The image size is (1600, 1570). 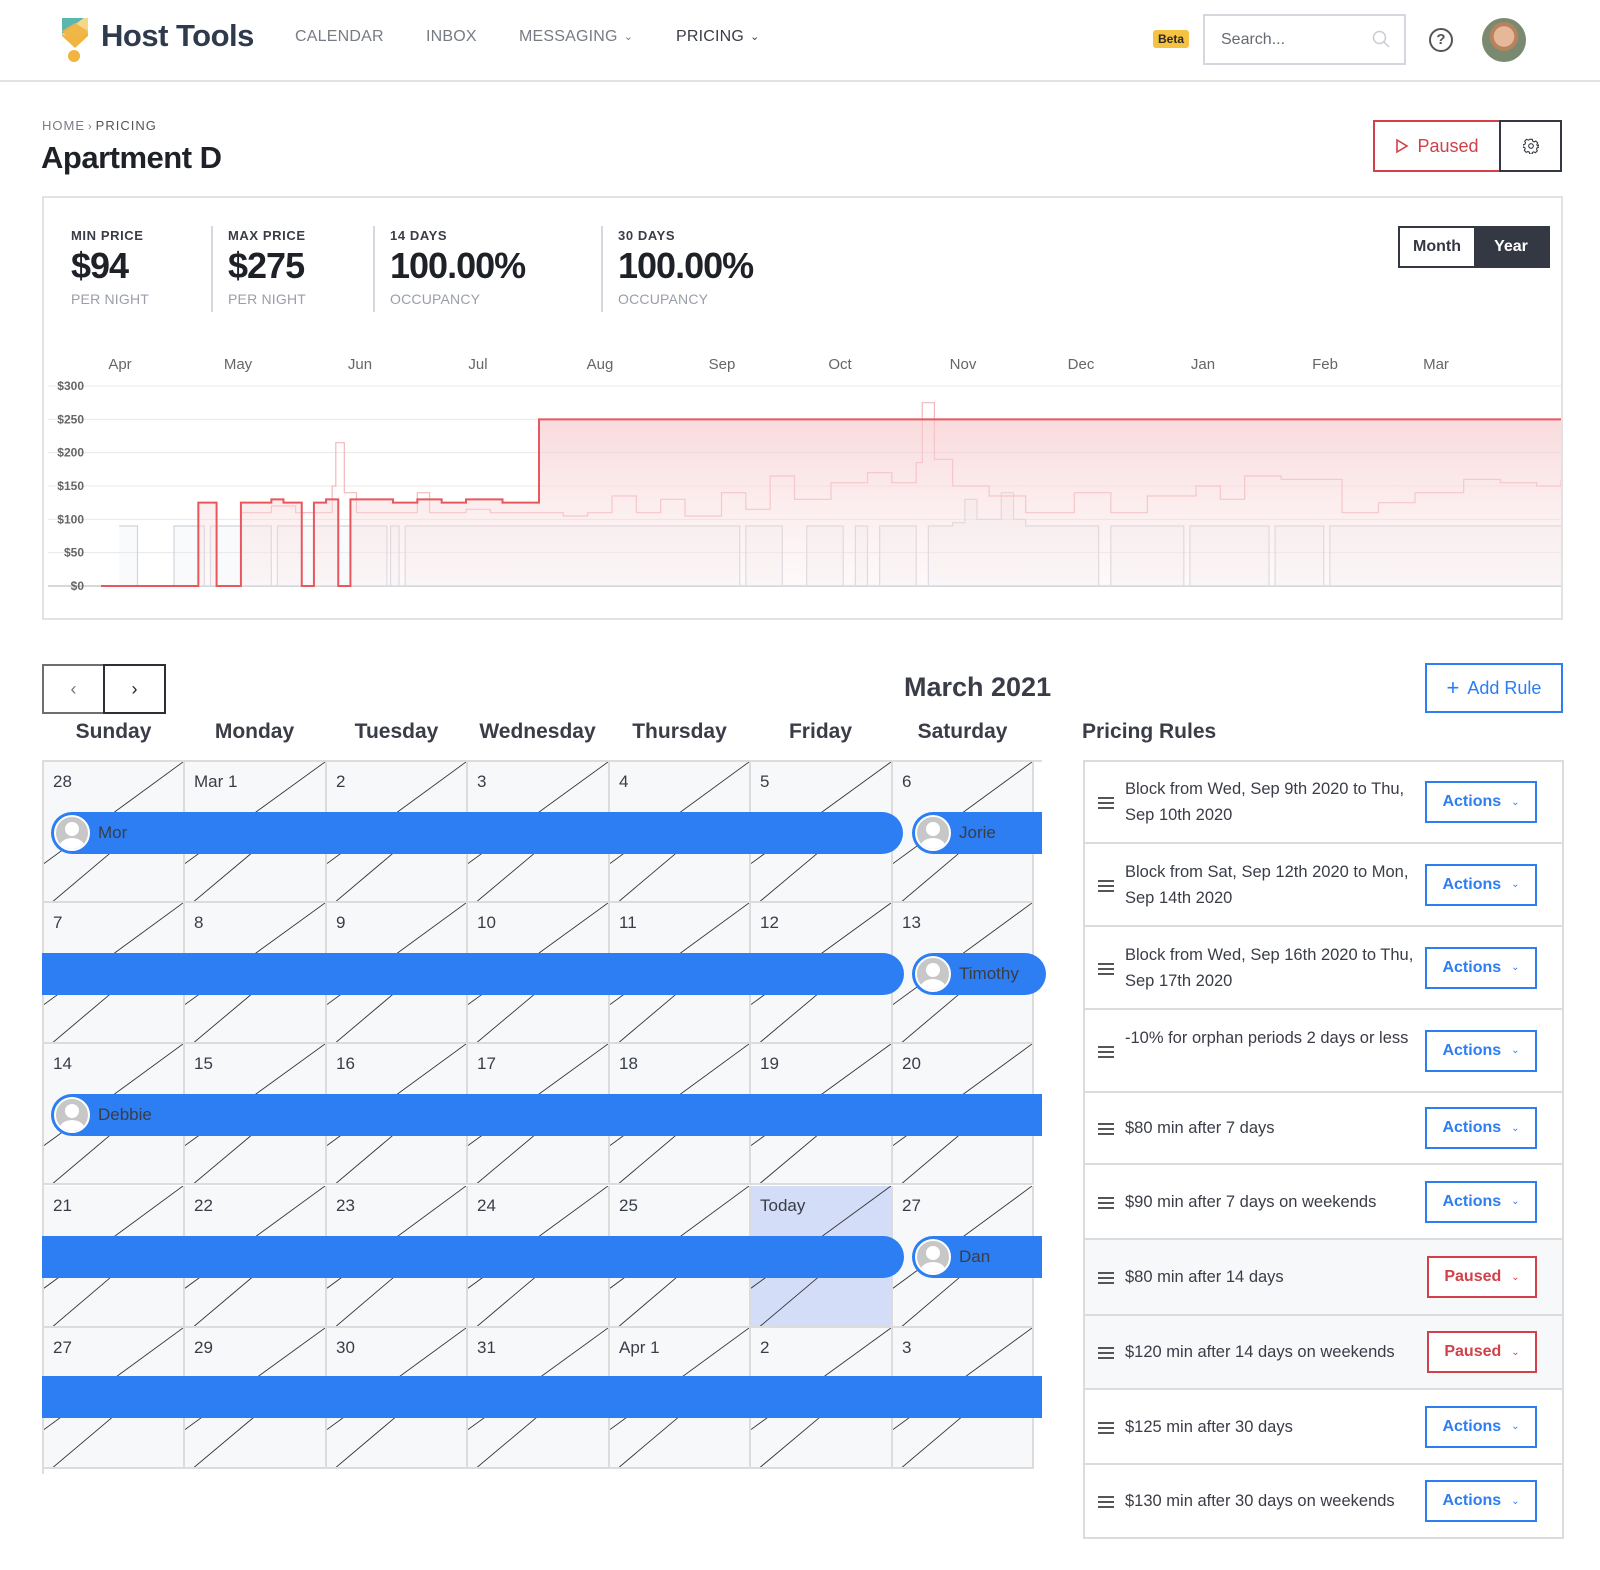 What do you see at coordinates (663, 299) in the screenshot?
I see `stat-sub: OCCUPANCY` at bounding box center [663, 299].